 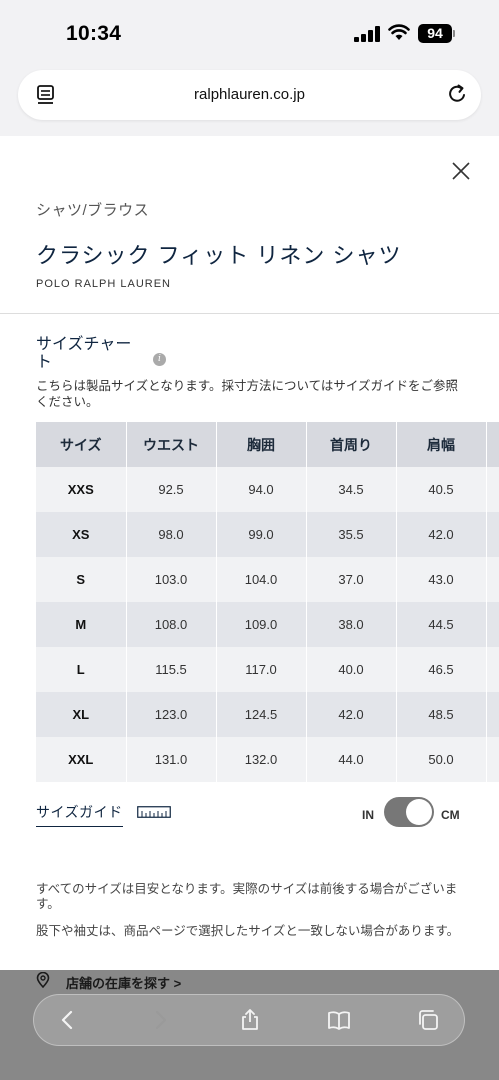 I want to click on table-row: XL 123.0 124.5 42.0 48.5, so click(x=267, y=714).